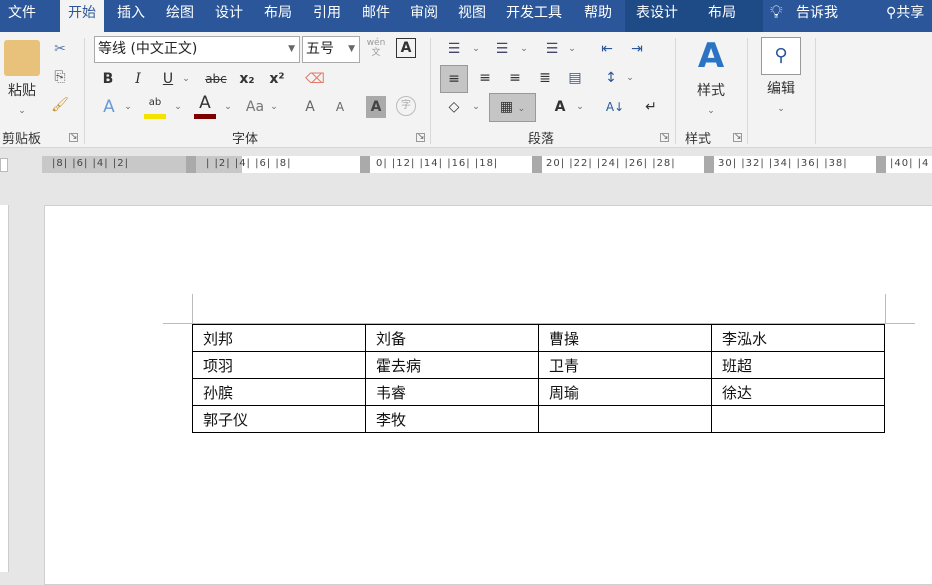  I want to click on styles-launcher-icon: ↘, so click(737, 137).